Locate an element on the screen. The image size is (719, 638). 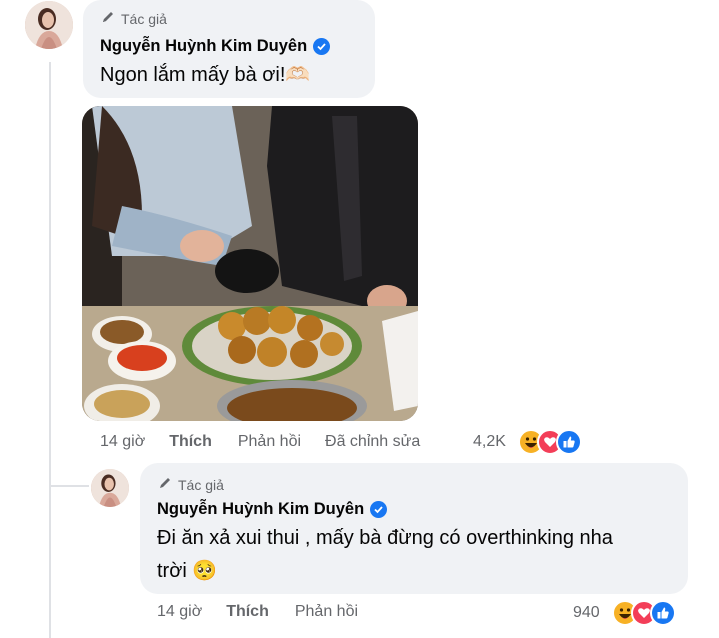
like-button: Thích is located at coordinates (190, 442).